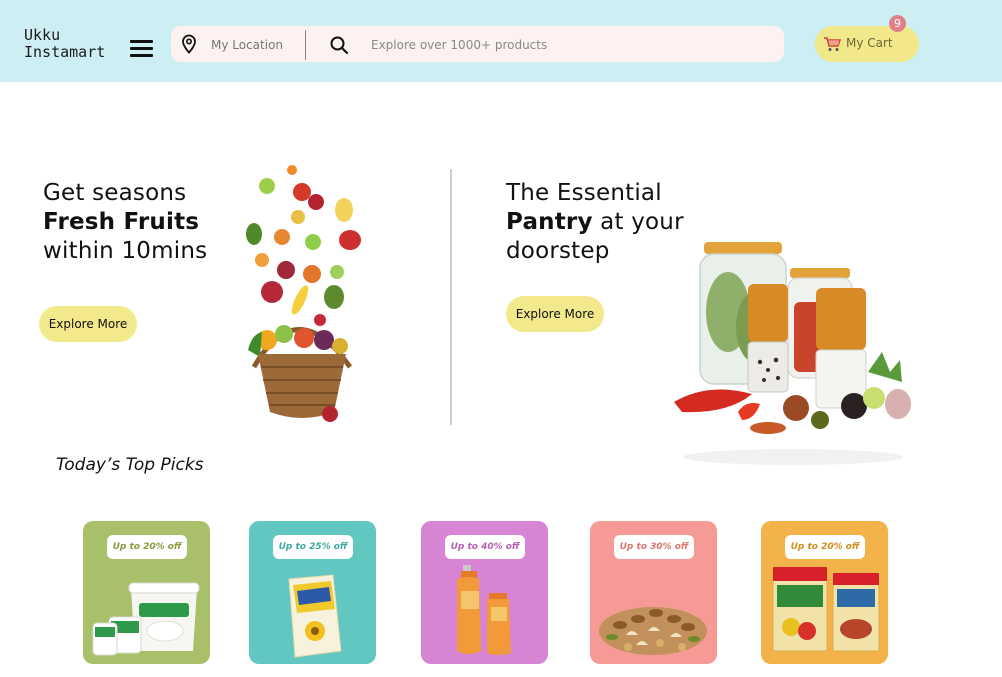  What do you see at coordinates (339, 45) in the screenshot?
I see `search-icon` at bounding box center [339, 45].